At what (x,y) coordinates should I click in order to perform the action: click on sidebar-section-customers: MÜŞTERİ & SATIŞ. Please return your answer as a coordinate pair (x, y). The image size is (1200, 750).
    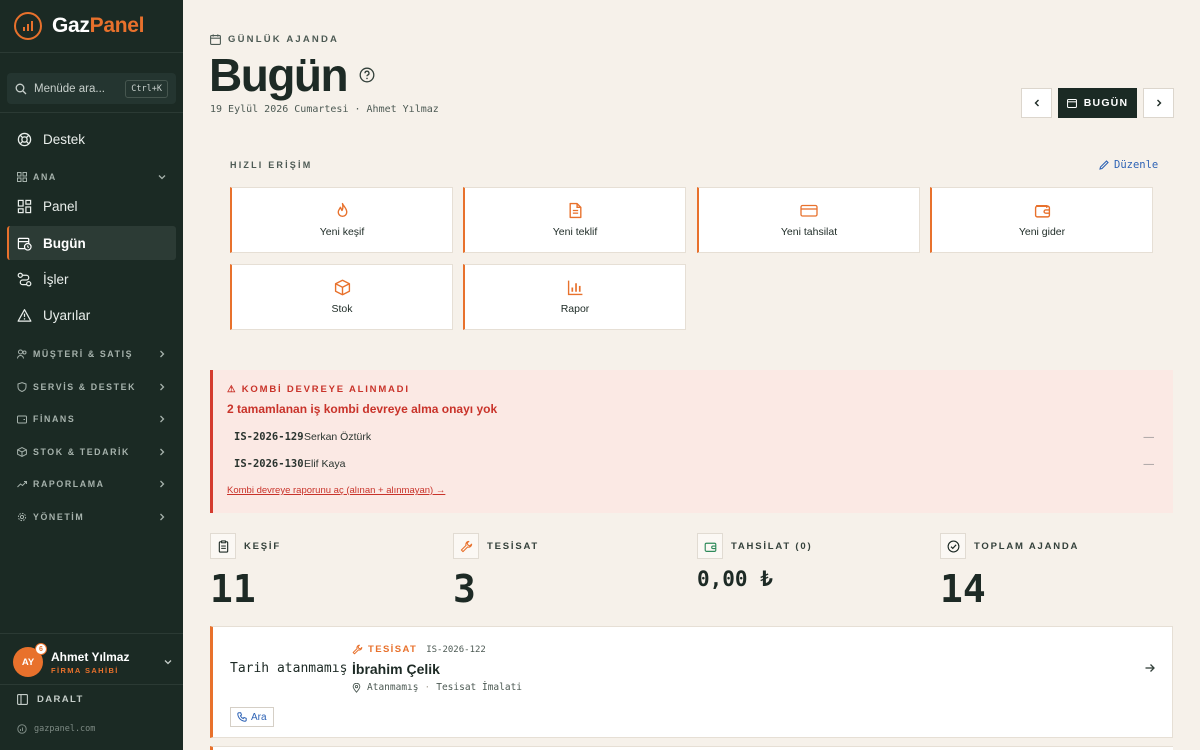
    Looking at the image, I should click on (92, 354).